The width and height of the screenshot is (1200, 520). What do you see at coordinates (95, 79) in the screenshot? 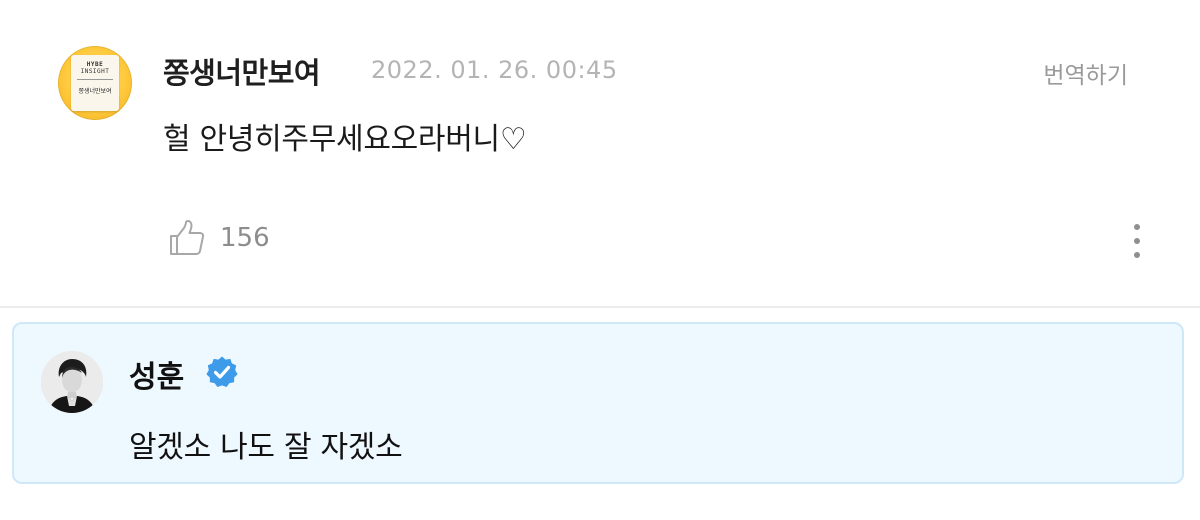
I see `avatar-card-divider` at bounding box center [95, 79].